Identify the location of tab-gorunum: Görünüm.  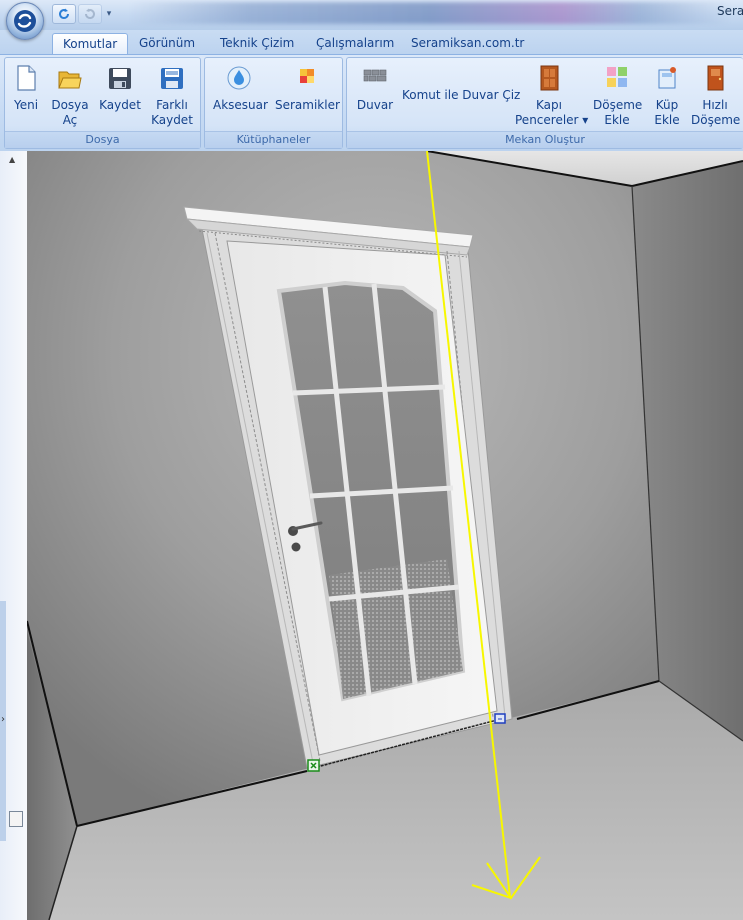
(167, 43).